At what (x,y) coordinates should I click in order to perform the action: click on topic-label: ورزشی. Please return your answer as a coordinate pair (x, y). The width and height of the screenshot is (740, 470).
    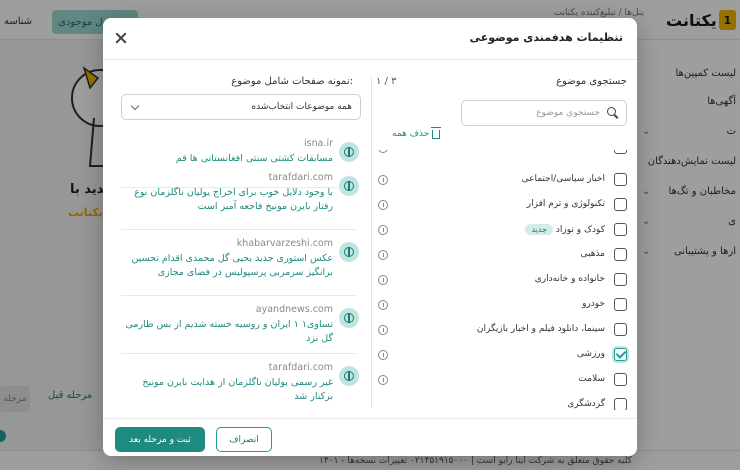
    Looking at the image, I should click on (590, 354).